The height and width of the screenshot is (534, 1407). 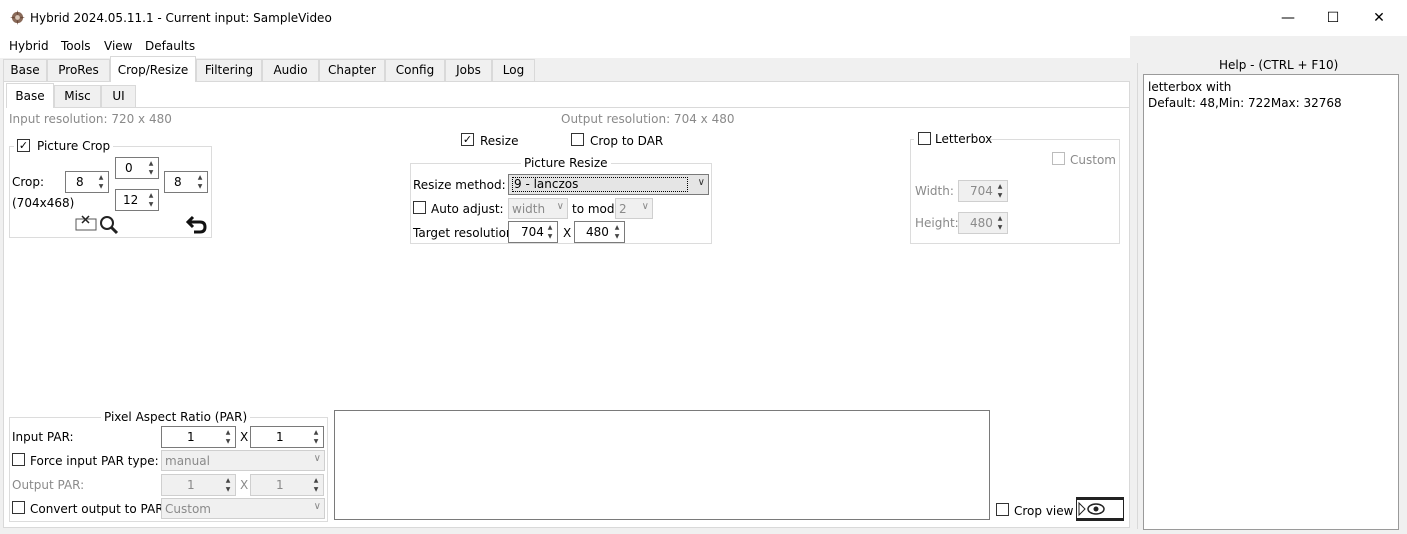 I want to click on tab-config: Config, so click(x=415, y=70).